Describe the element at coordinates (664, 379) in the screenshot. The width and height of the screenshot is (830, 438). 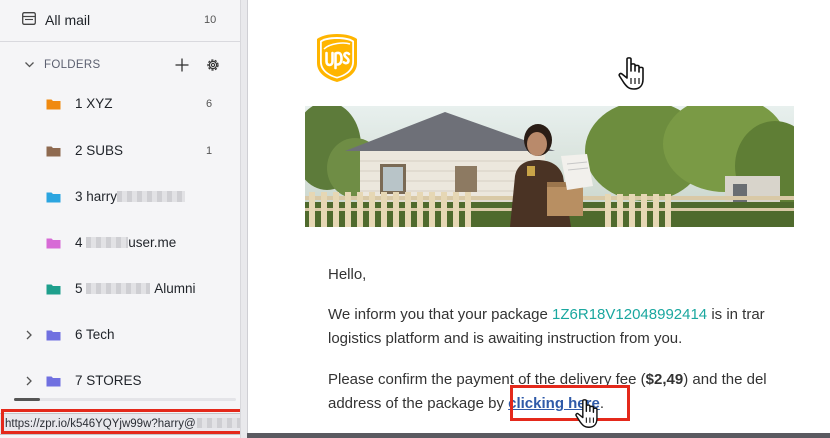
I see `delivery-fee: $2,49` at that location.